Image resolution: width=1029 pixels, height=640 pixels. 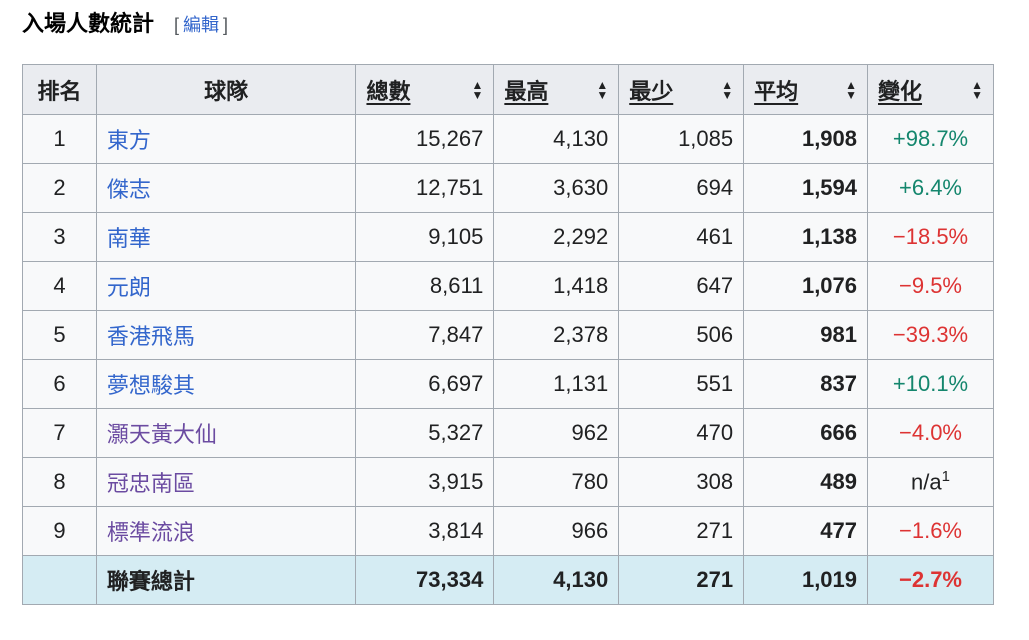 What do you see at coordinates (681, 286) in the screenshot?
I see `low-cell: 647` at bounding box center [681, 286].